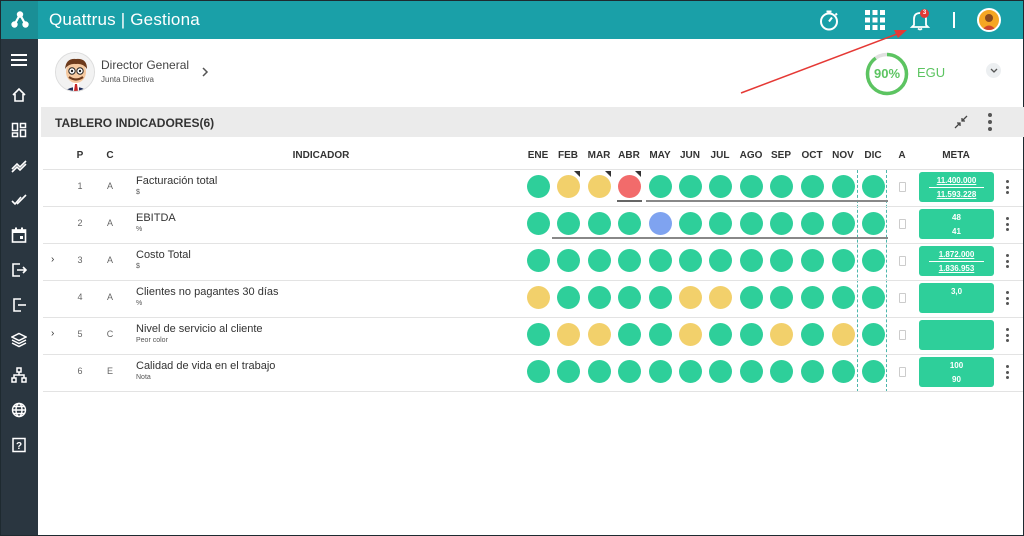 The height and width of the screenshot is (536, 1024). I want to click on meta-box: 1.872.000 1.836.953, so click(956, 261).